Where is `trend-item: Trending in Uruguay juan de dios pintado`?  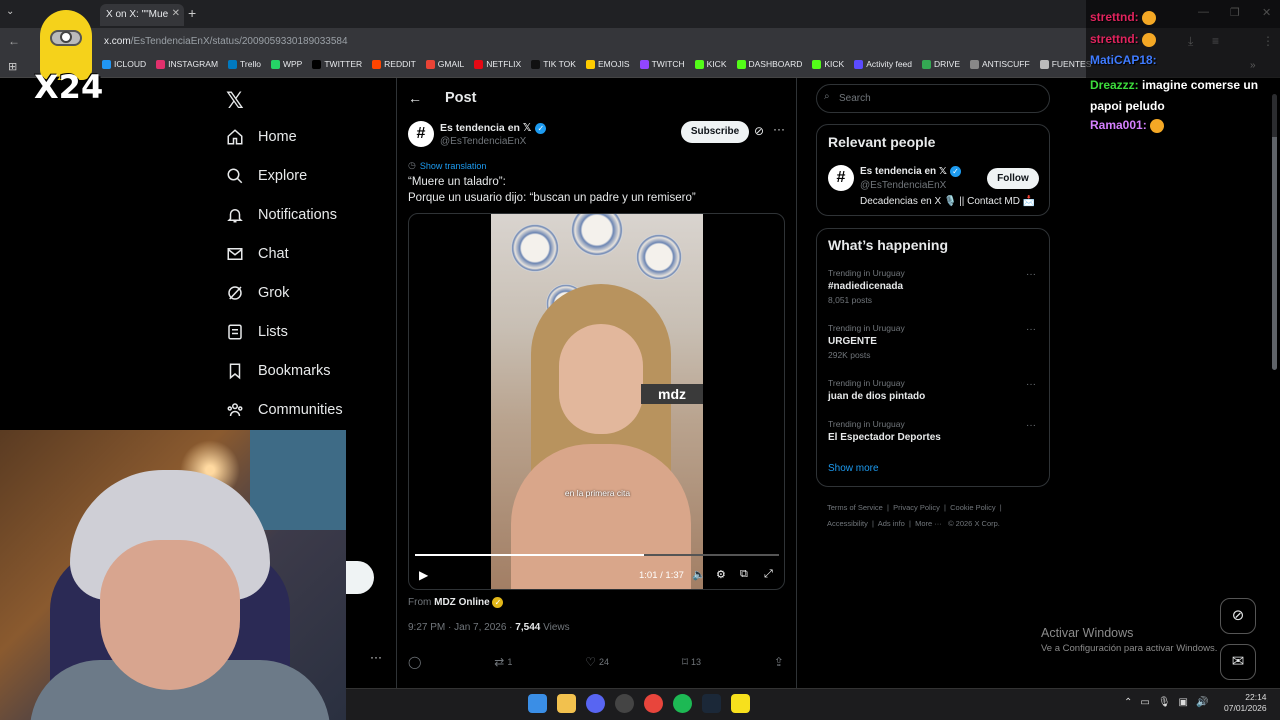
trend-item: Trending in Uruguay juan de dios pintado is located at coordinates (876, 390).